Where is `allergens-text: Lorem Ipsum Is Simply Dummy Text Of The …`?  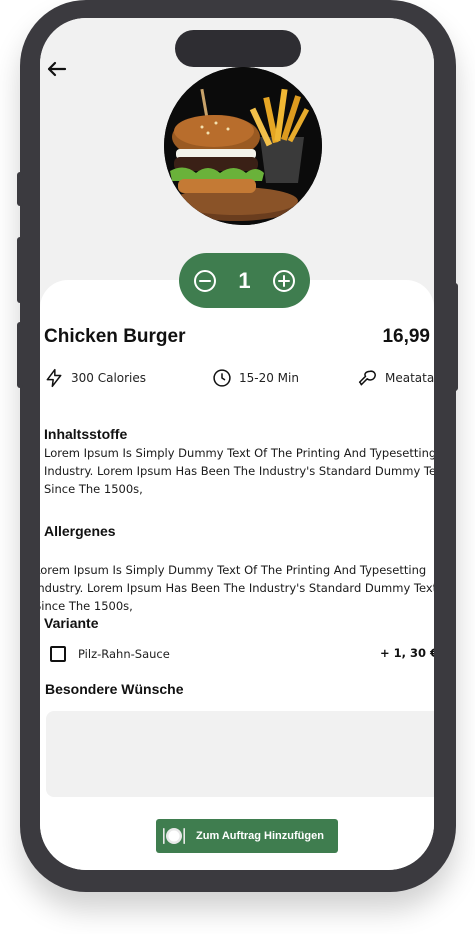
allergens-text: Lorem Ipsum Is Simply Dummy Text Of The … is located at coordinates (237, 588).